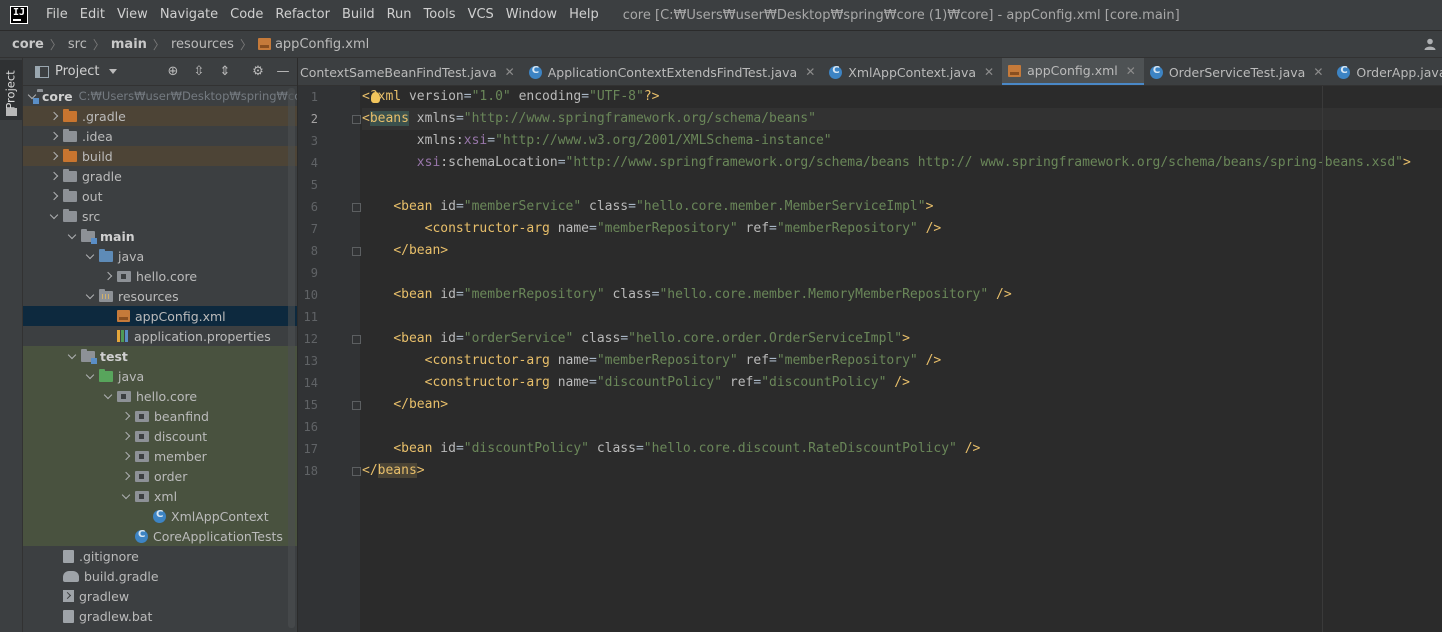 The height and width of the screenshot is (632, 1442). I want to click on menu-view: View, so click(132, 15).